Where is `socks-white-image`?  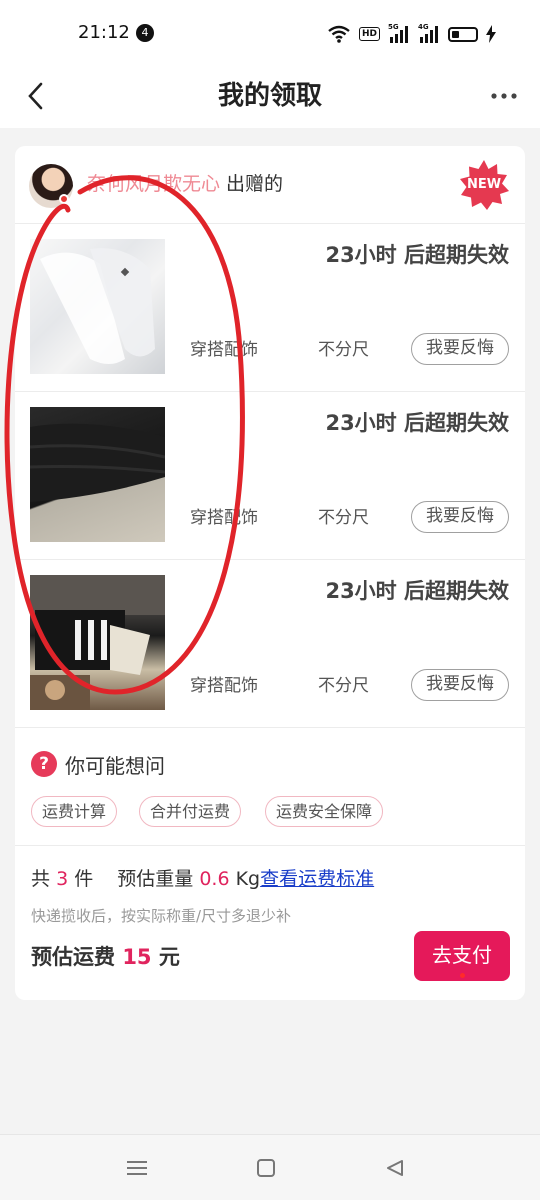 socks-white-image is located at coordinates (97, 306).